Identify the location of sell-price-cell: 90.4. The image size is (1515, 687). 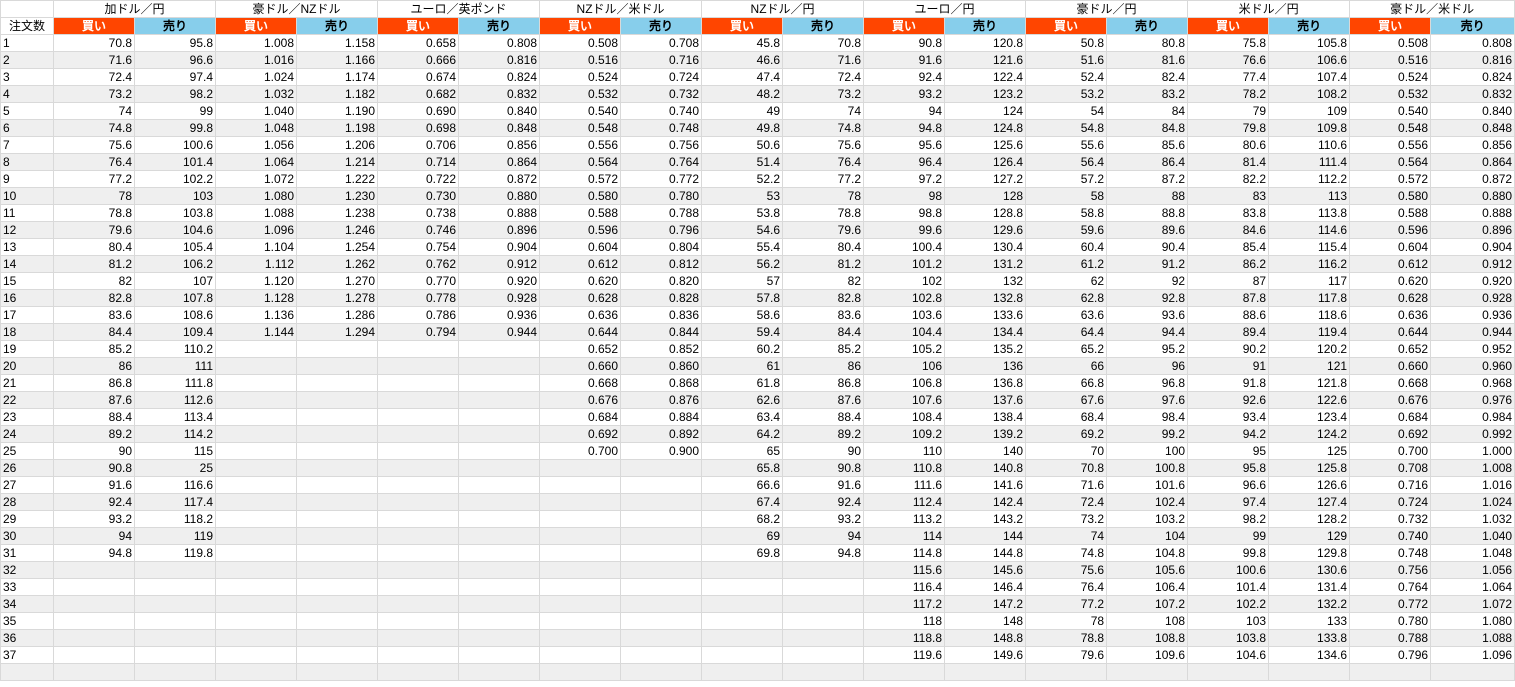
(1147, 247).